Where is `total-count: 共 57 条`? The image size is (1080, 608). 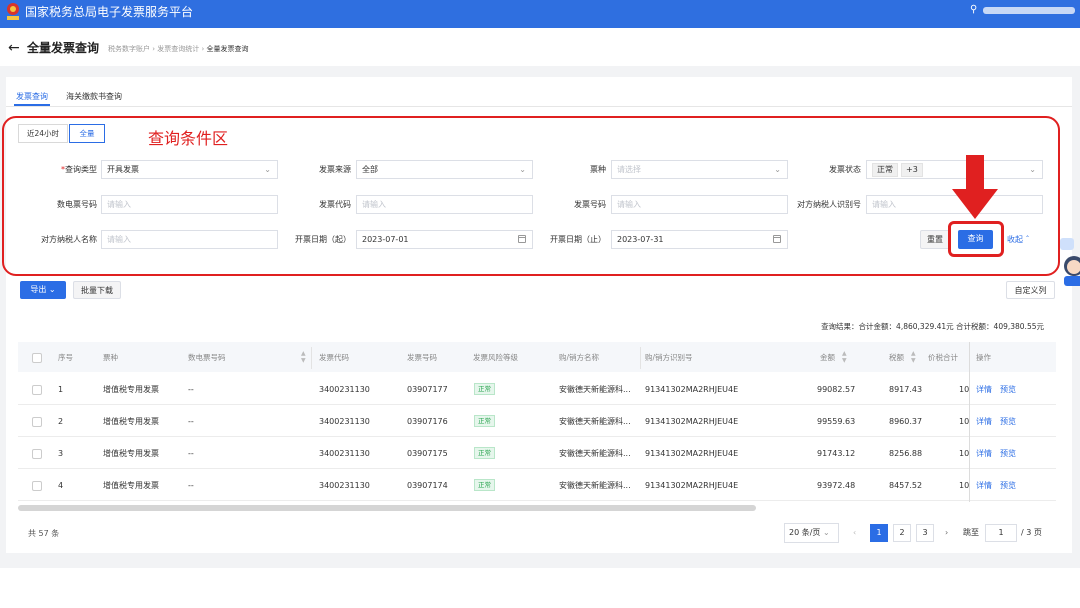
total-count: 共 57 条 is located at coordinates (44, 533).